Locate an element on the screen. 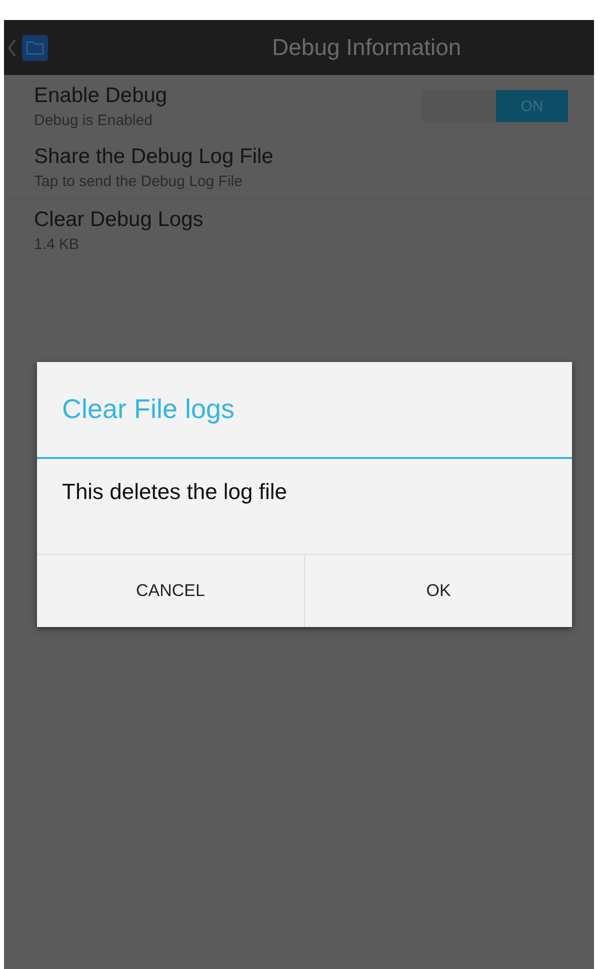 Image resolution: width=598 pixels, height=969 pixels. screen-title: Debug Information is located at coordinates (367, 47).